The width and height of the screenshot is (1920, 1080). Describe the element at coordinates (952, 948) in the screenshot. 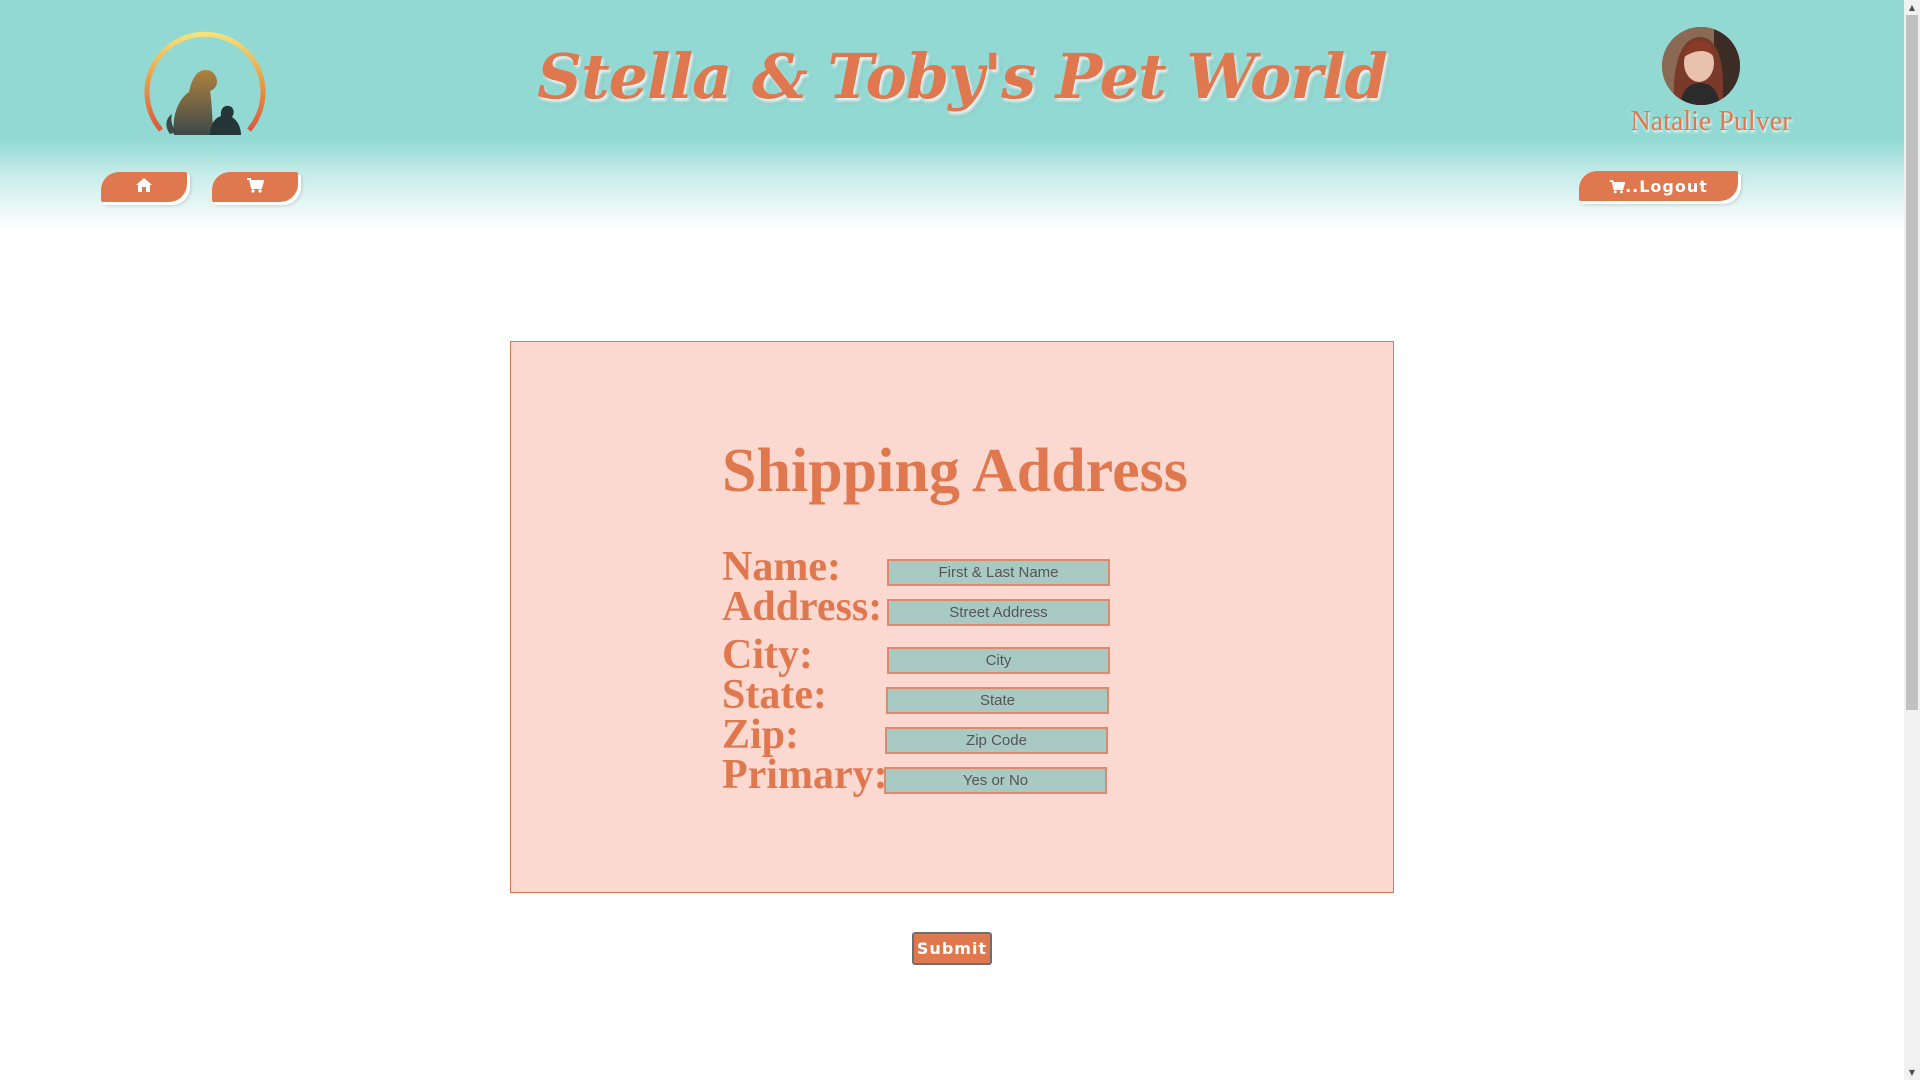

I see `submit-button: Submit` at that location.